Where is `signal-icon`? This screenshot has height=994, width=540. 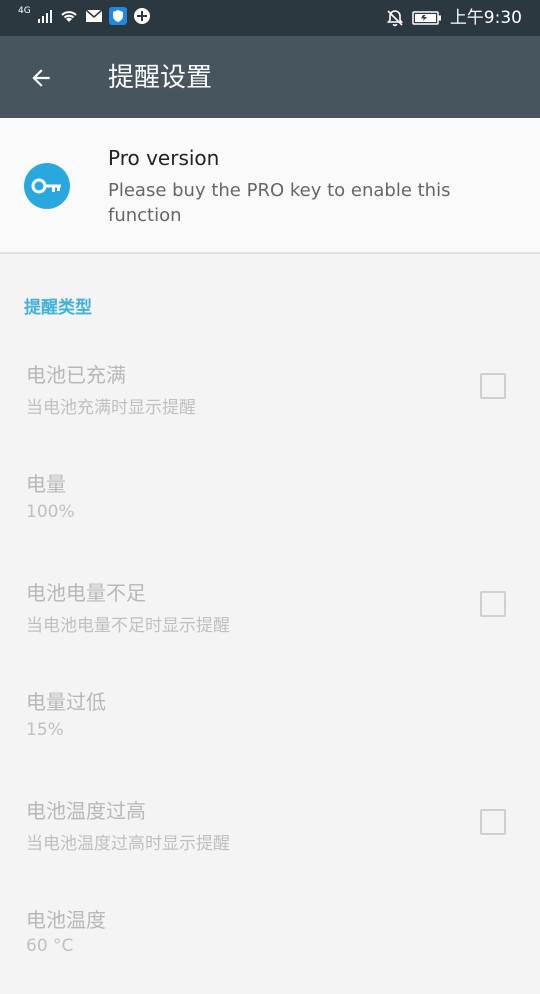 signal-icon is located at coordinates (44, 16).